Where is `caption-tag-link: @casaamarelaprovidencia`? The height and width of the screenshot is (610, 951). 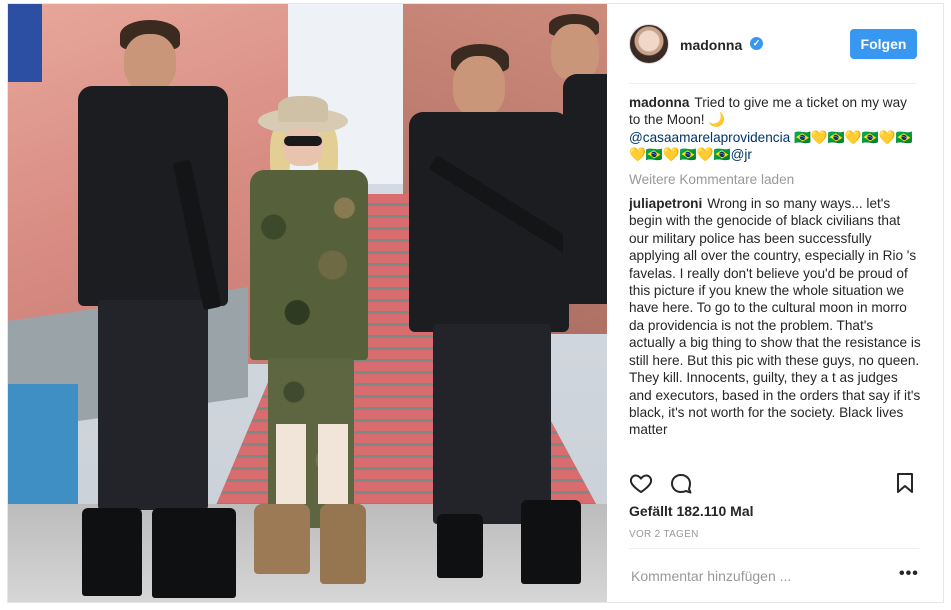
caption-tag-link: @casaamarelaprovidencia is located at coordinates (709, 137).